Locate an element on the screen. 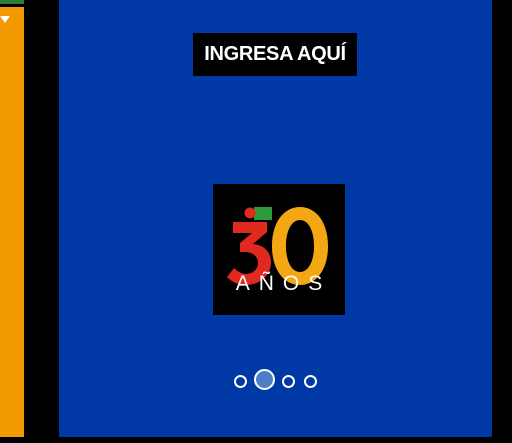 This screenshot has height=443, width=512. divider is located at coordinates (12, 5).